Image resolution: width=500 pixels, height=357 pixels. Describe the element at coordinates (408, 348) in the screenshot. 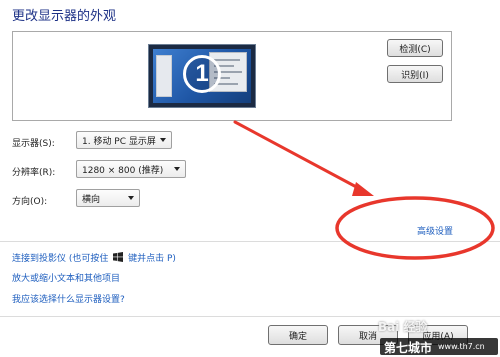

I see `watermark-brand: 第七城市` at that location.